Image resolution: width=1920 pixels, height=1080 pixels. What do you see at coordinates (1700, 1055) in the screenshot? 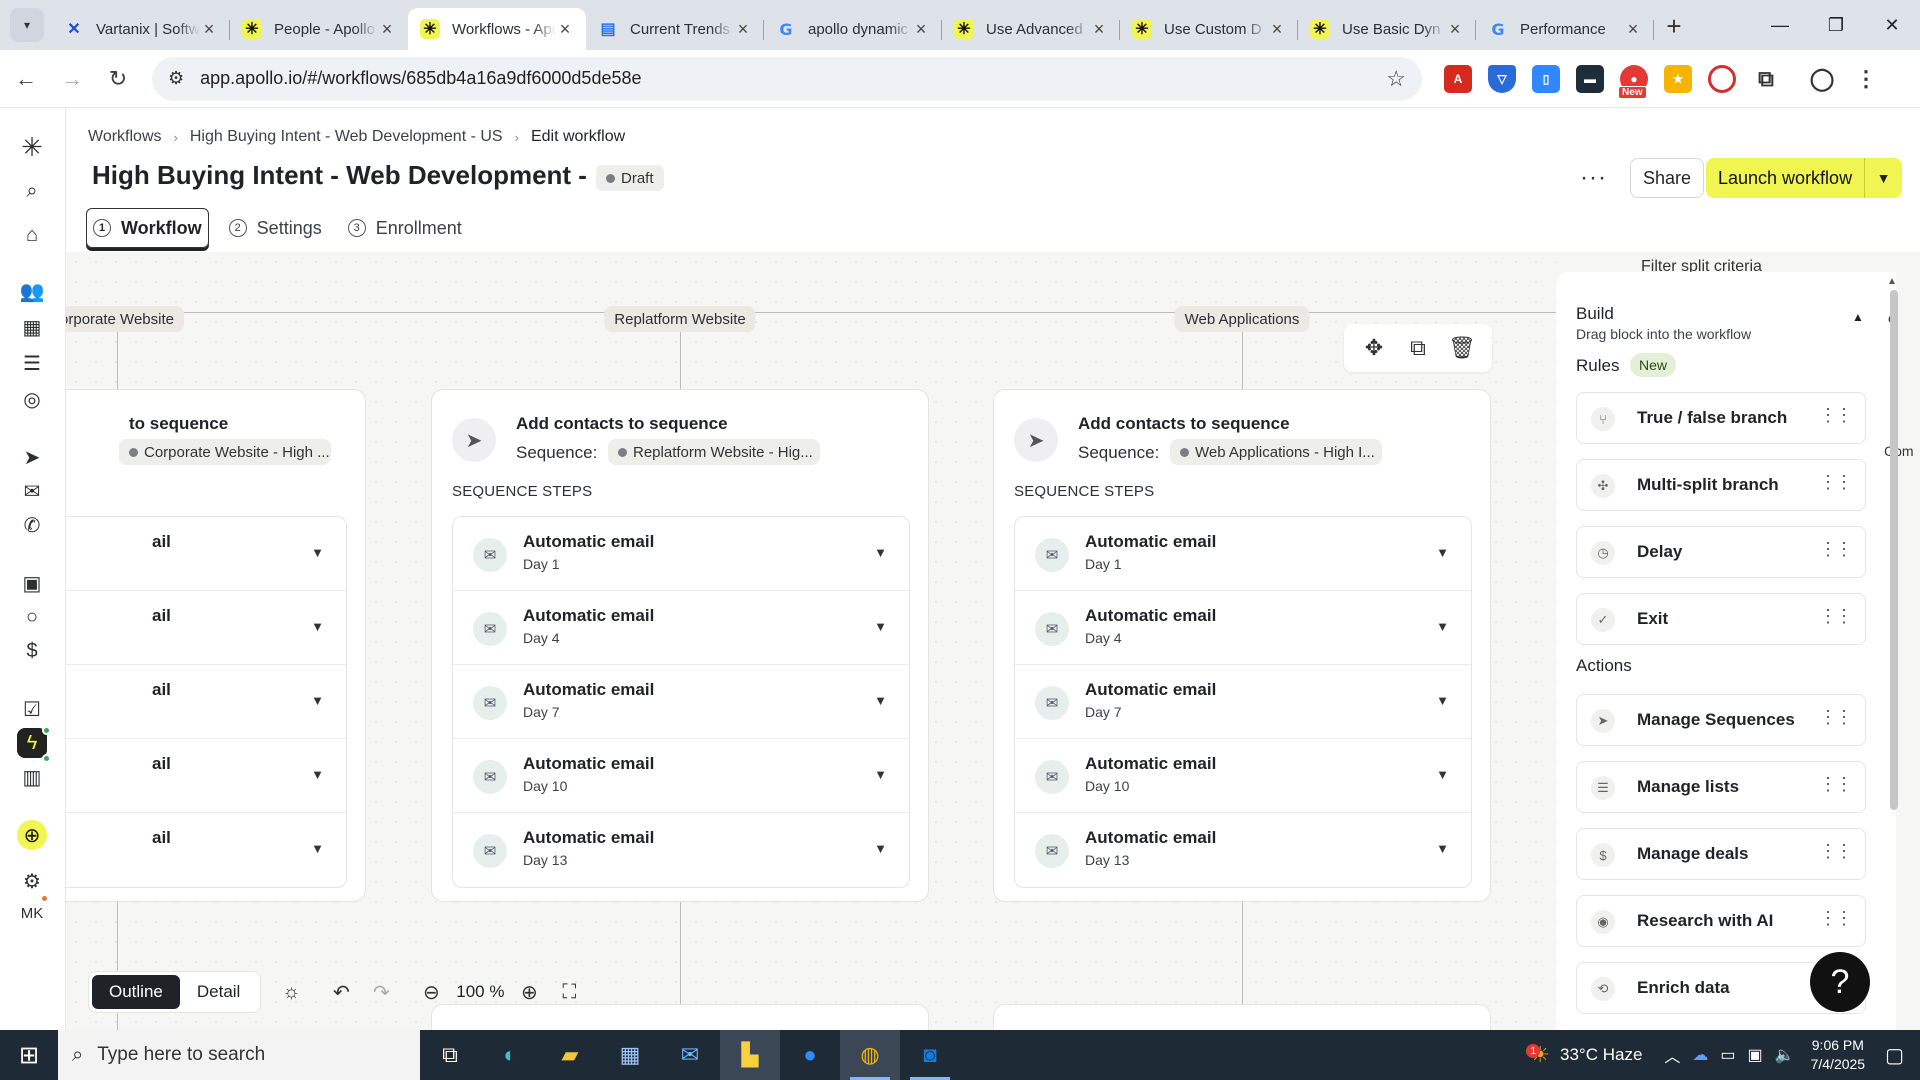
I see `onedrive-icon: ☁` at bounding box center [1700, 1055].